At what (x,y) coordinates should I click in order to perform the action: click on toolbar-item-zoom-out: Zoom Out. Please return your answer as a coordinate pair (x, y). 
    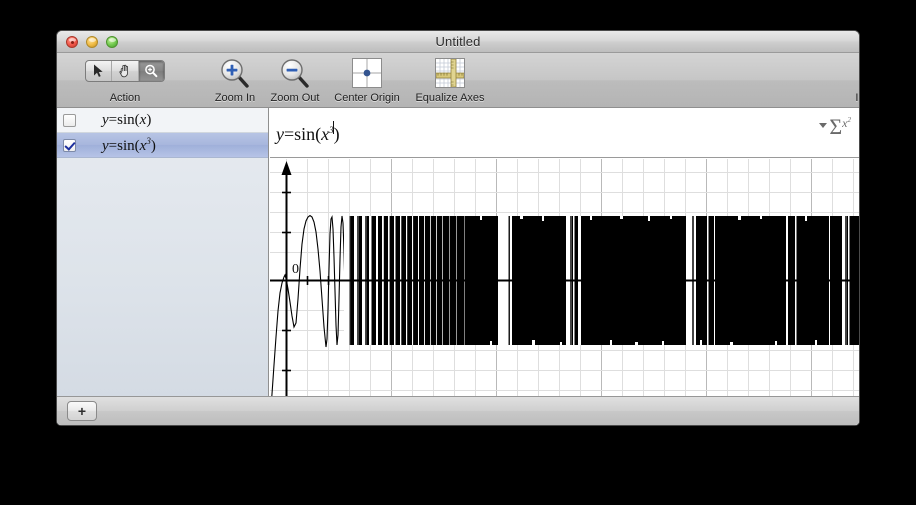
    Looking at the image, I should click on (295, 81).